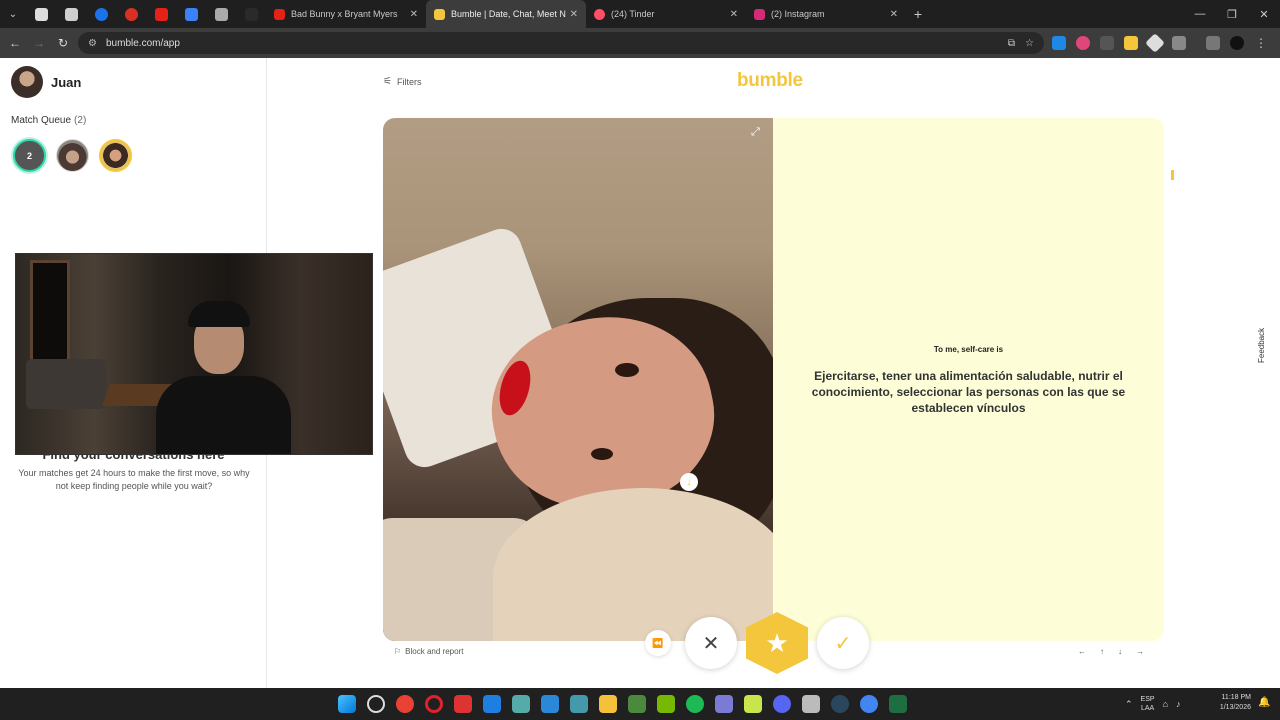 The width and height of the screenshot is (1280, 720). Describe the element at coordinates (1179, 43) in the screenshot. I see `extensions-puzzle-icon` at that location.